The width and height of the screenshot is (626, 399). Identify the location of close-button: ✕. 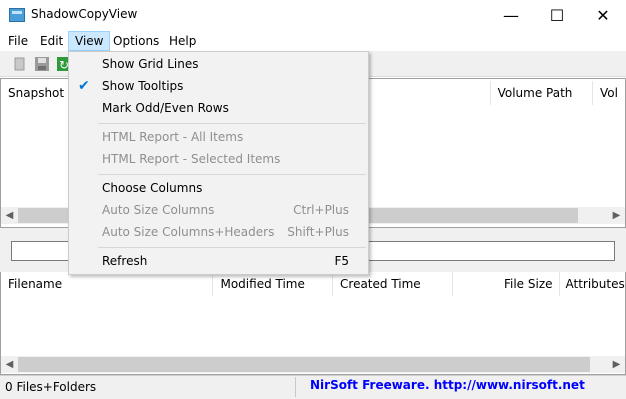
(603, 15).